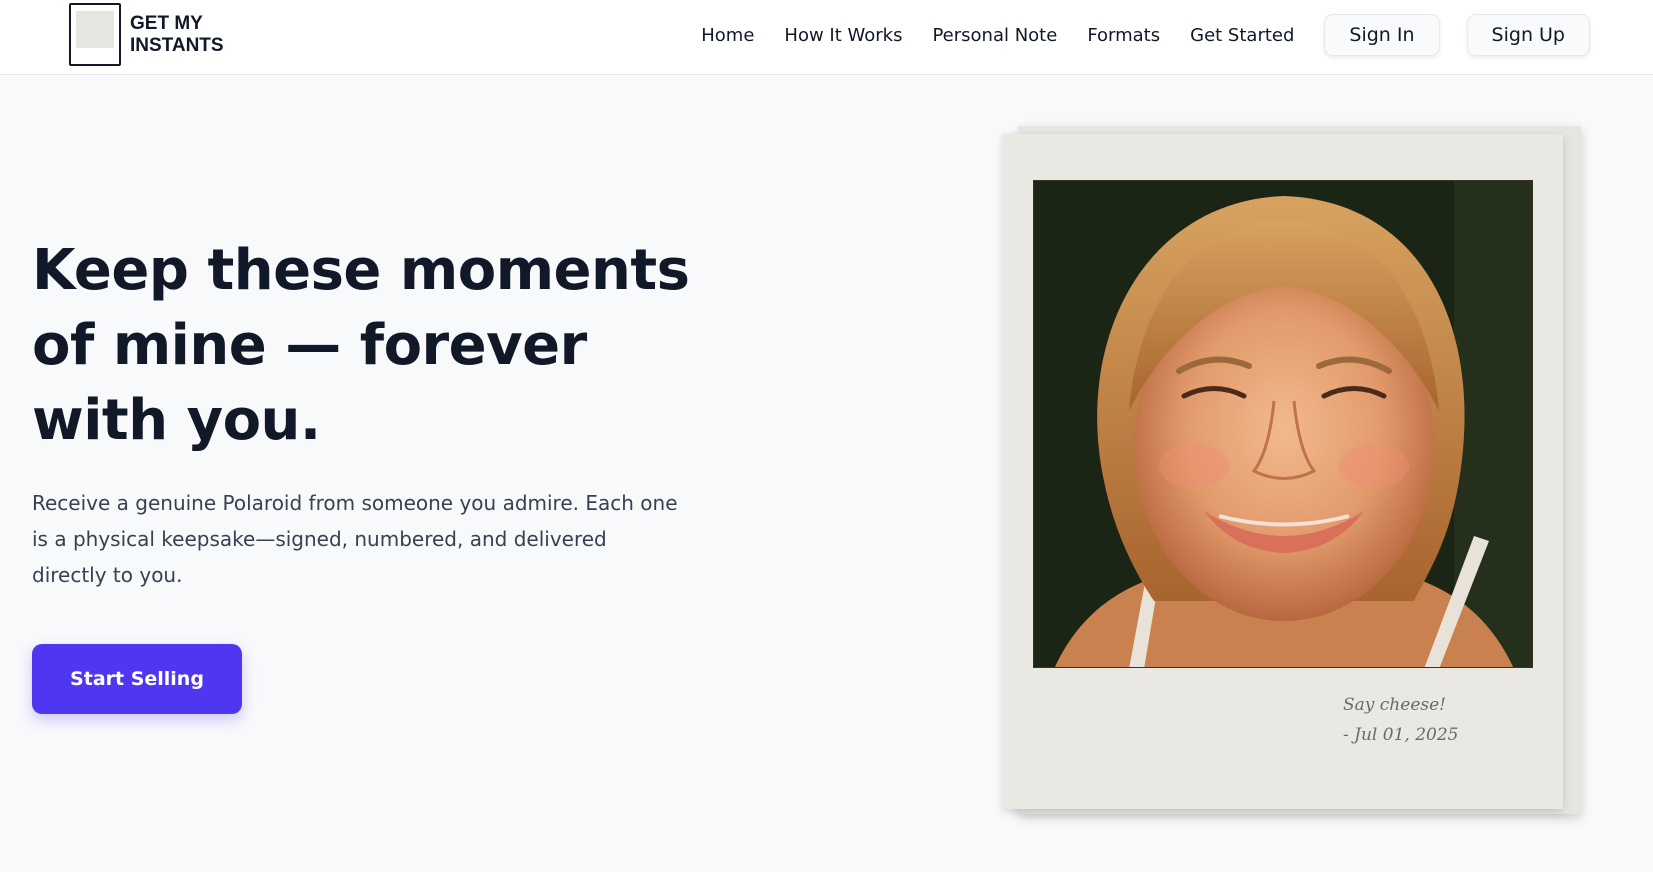 This screenshot has width=1653, height=872. Describe the element at coordinates (1382, 35) in the screenshot. I see `sign-in-button: Sign In` at that location.